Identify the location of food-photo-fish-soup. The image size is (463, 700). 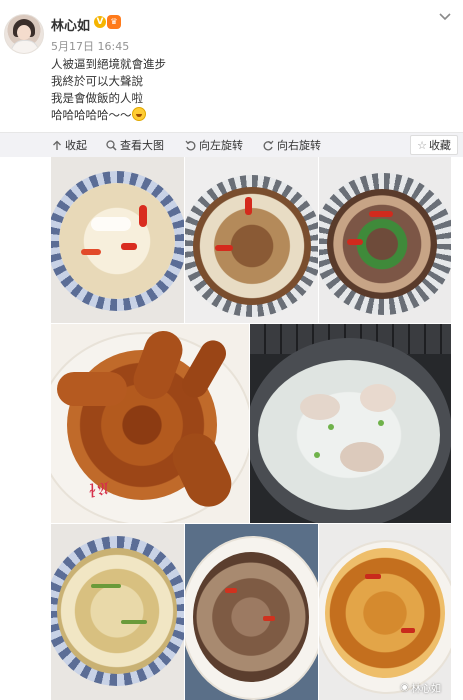
(350, 423).